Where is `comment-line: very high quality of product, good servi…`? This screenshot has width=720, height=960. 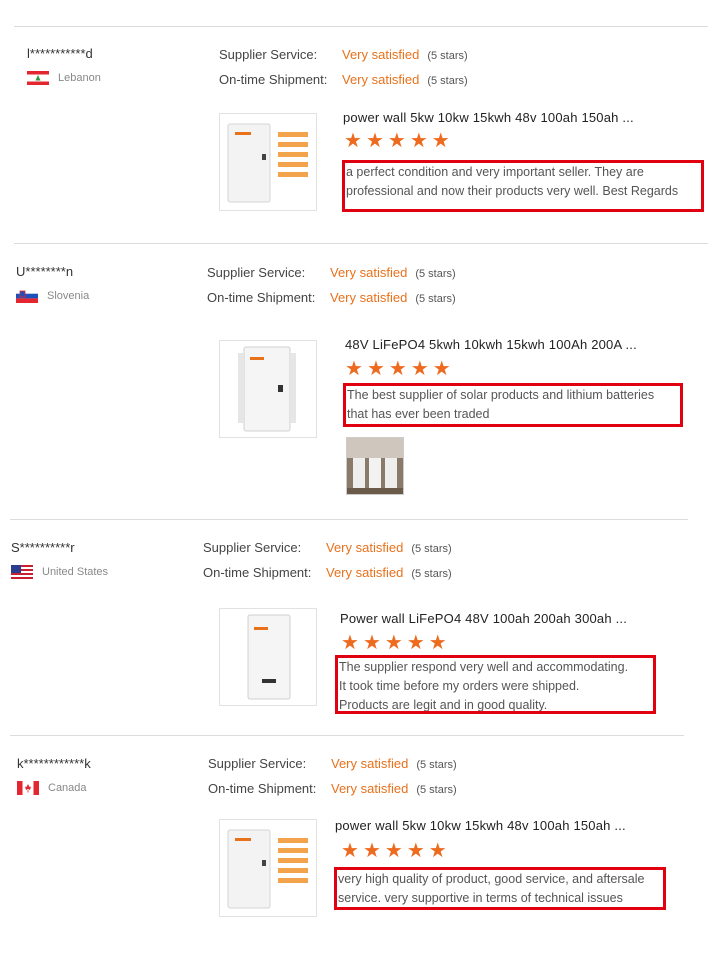
comment-line: very high quality of product, good servi… is located at coordinates (491, 879).